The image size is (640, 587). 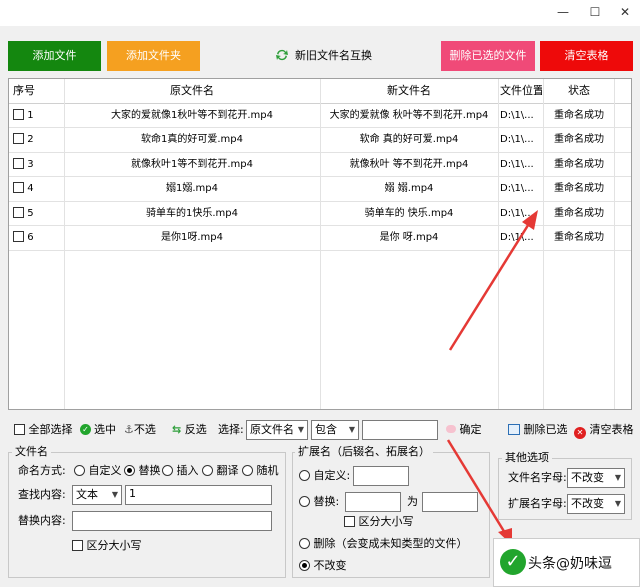 What do you see at coordinates (140, 430) in the screenshot?
I see `deselect-button: ⚓不选` at bounding box center [140, 430].